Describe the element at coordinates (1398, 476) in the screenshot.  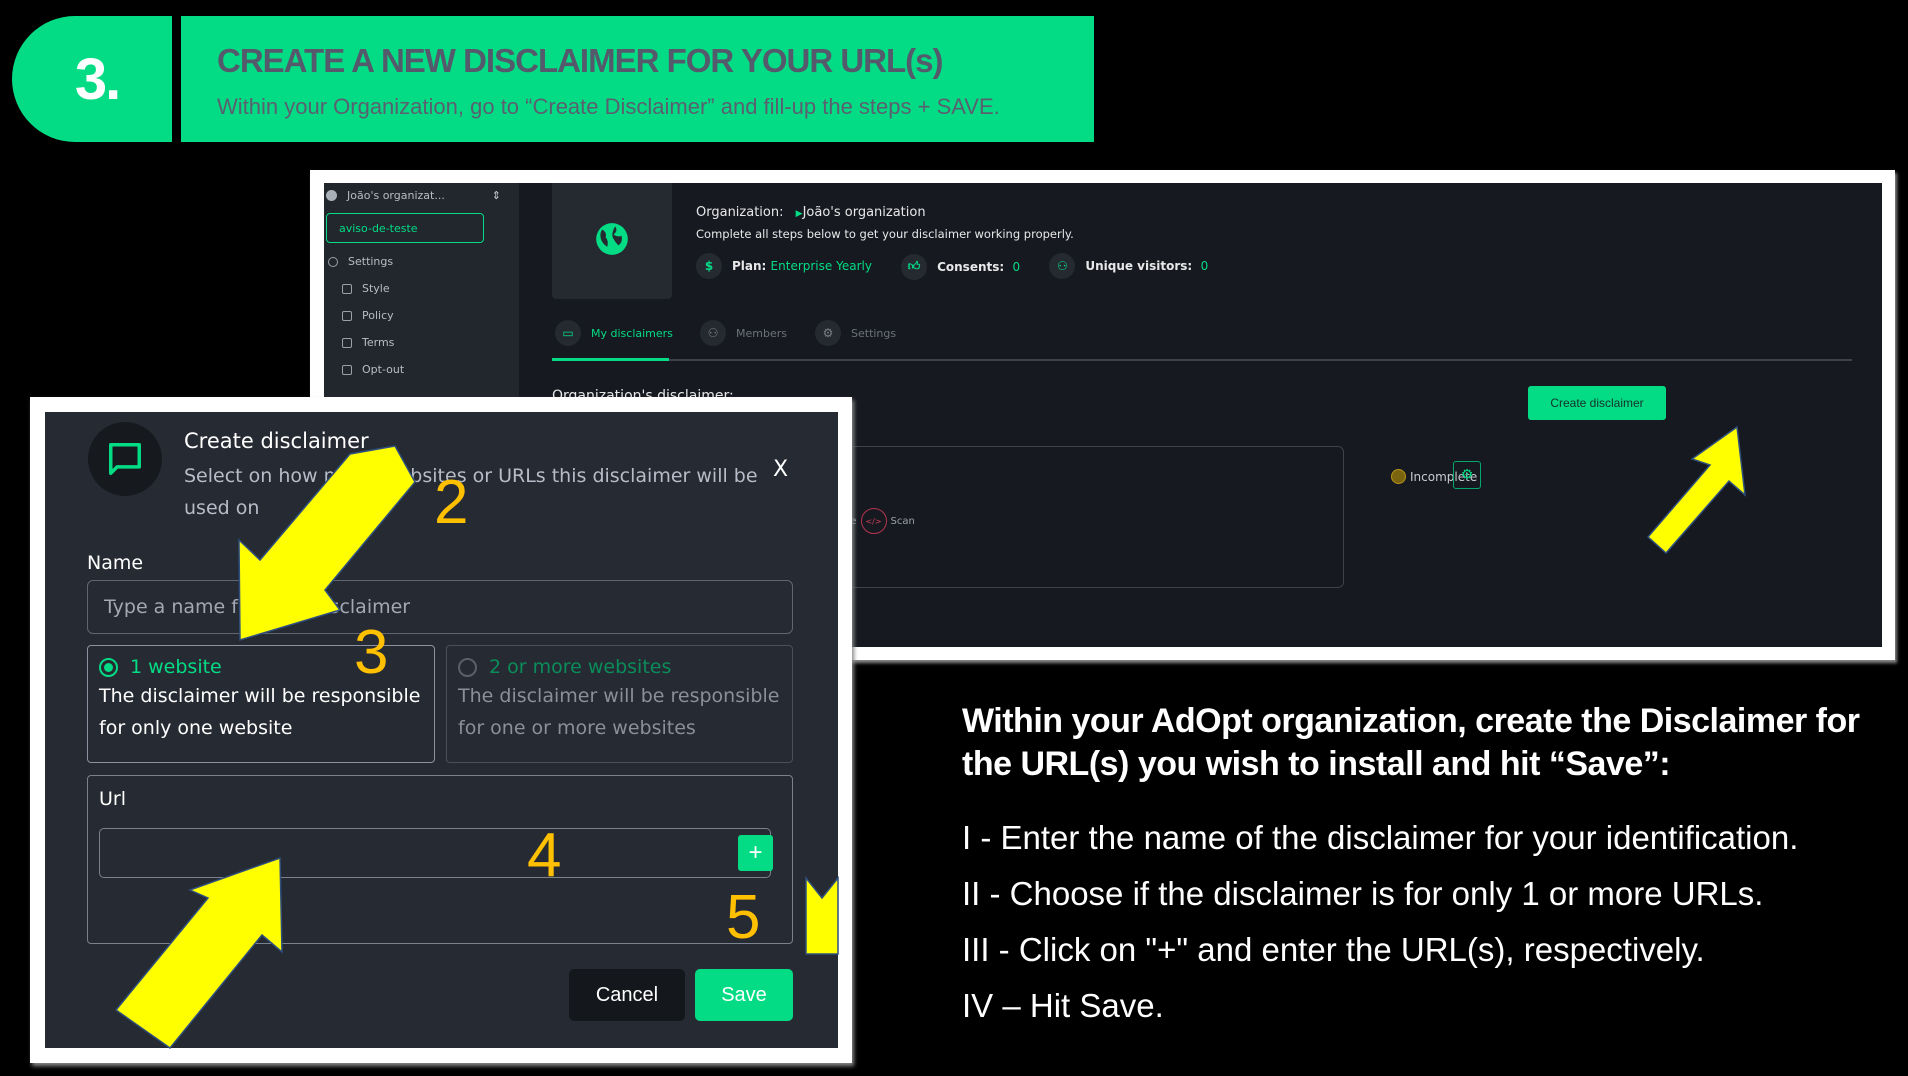
I see `status-dot-icon` at that location.